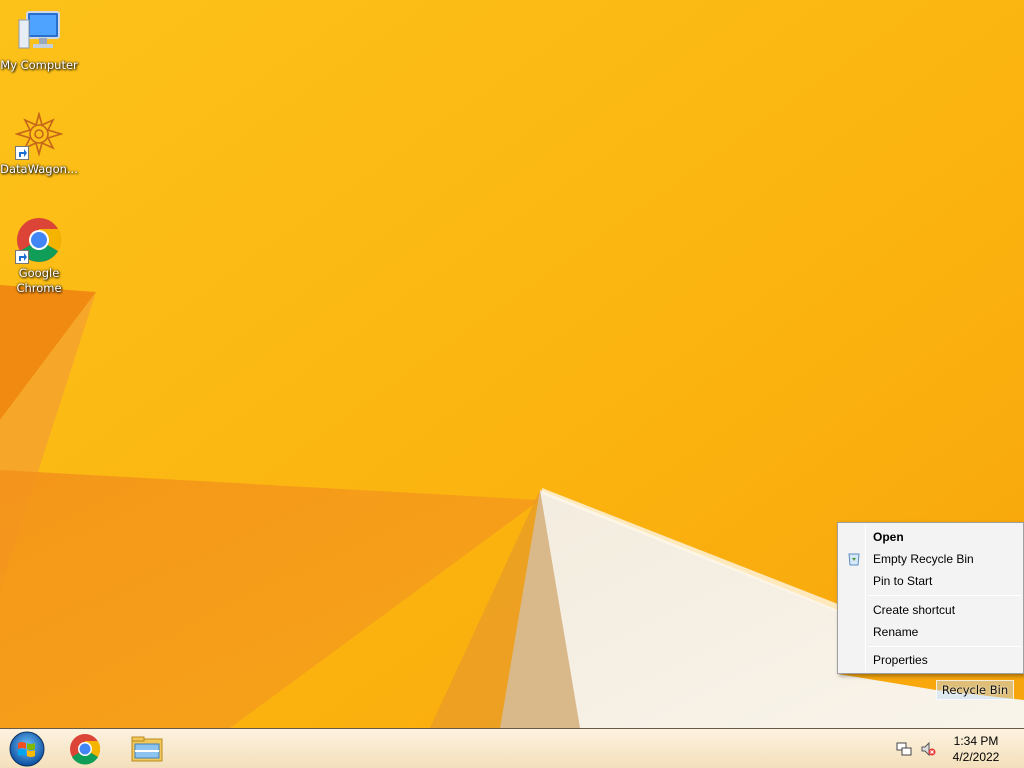 The width and height of the screenshot is (1024, 768). I want to click on file-explorer-taskbar-button, so click(147, 749).